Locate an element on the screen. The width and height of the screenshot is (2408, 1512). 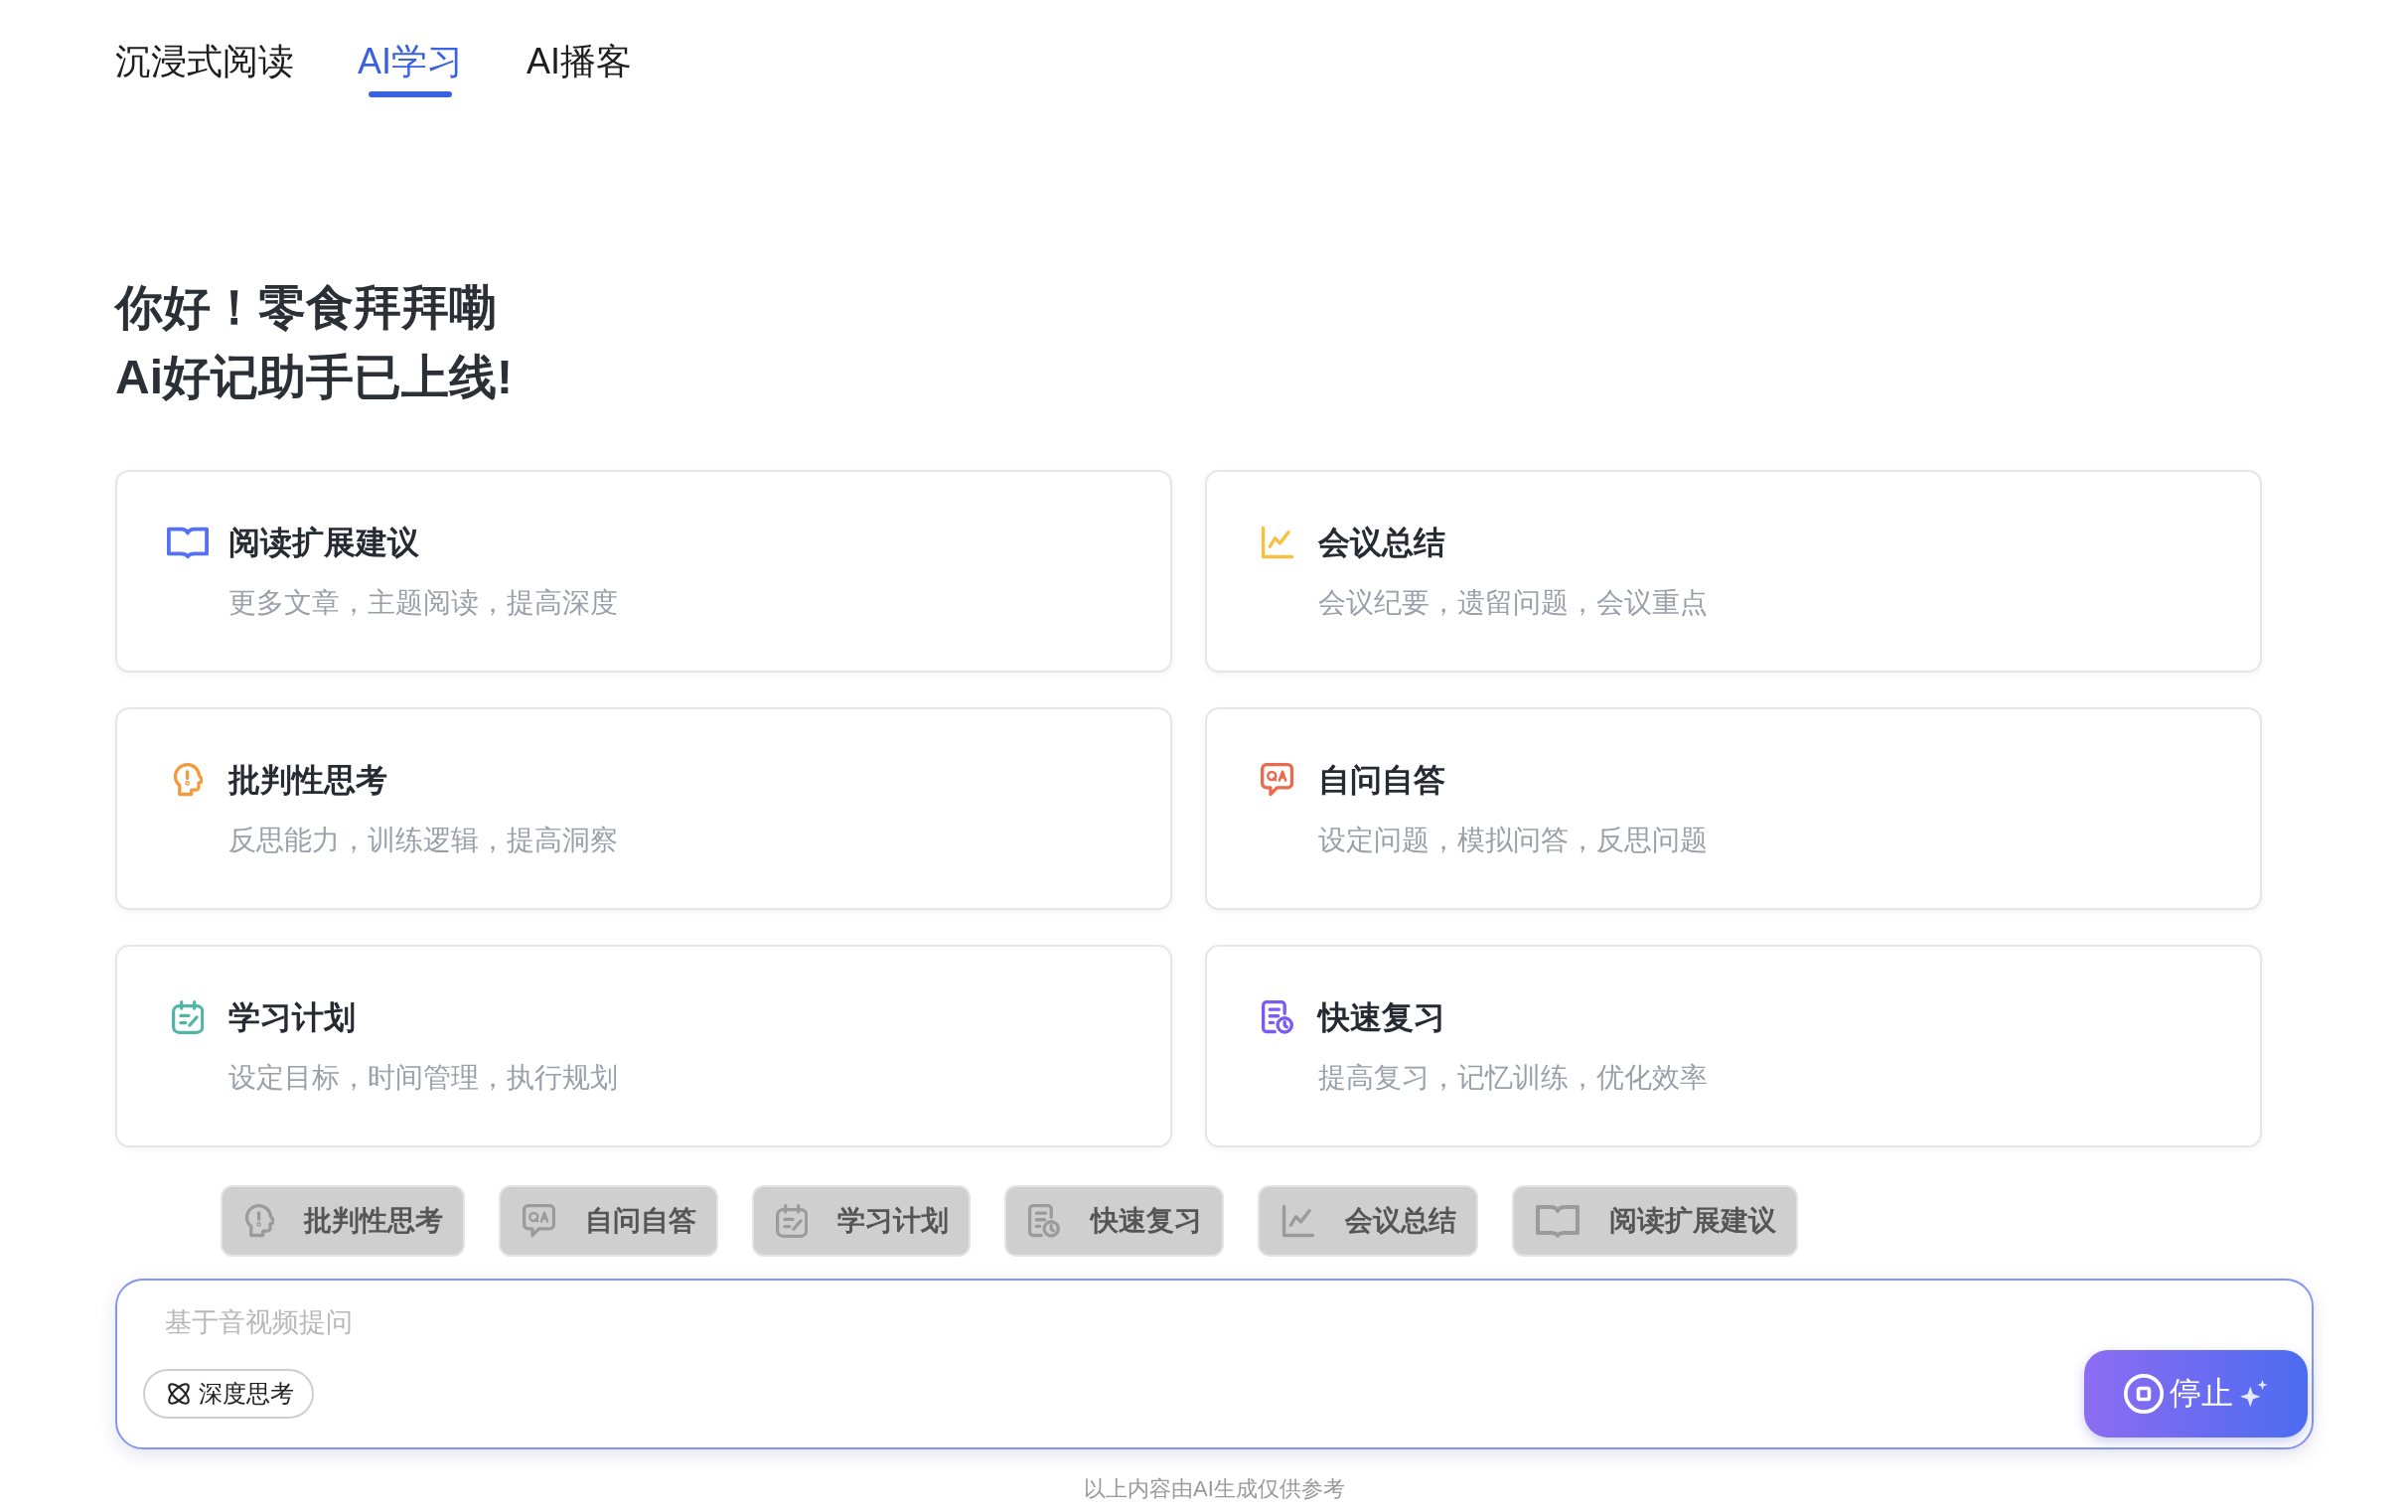
open-book-icon is located at coordinates (1558, 1221).